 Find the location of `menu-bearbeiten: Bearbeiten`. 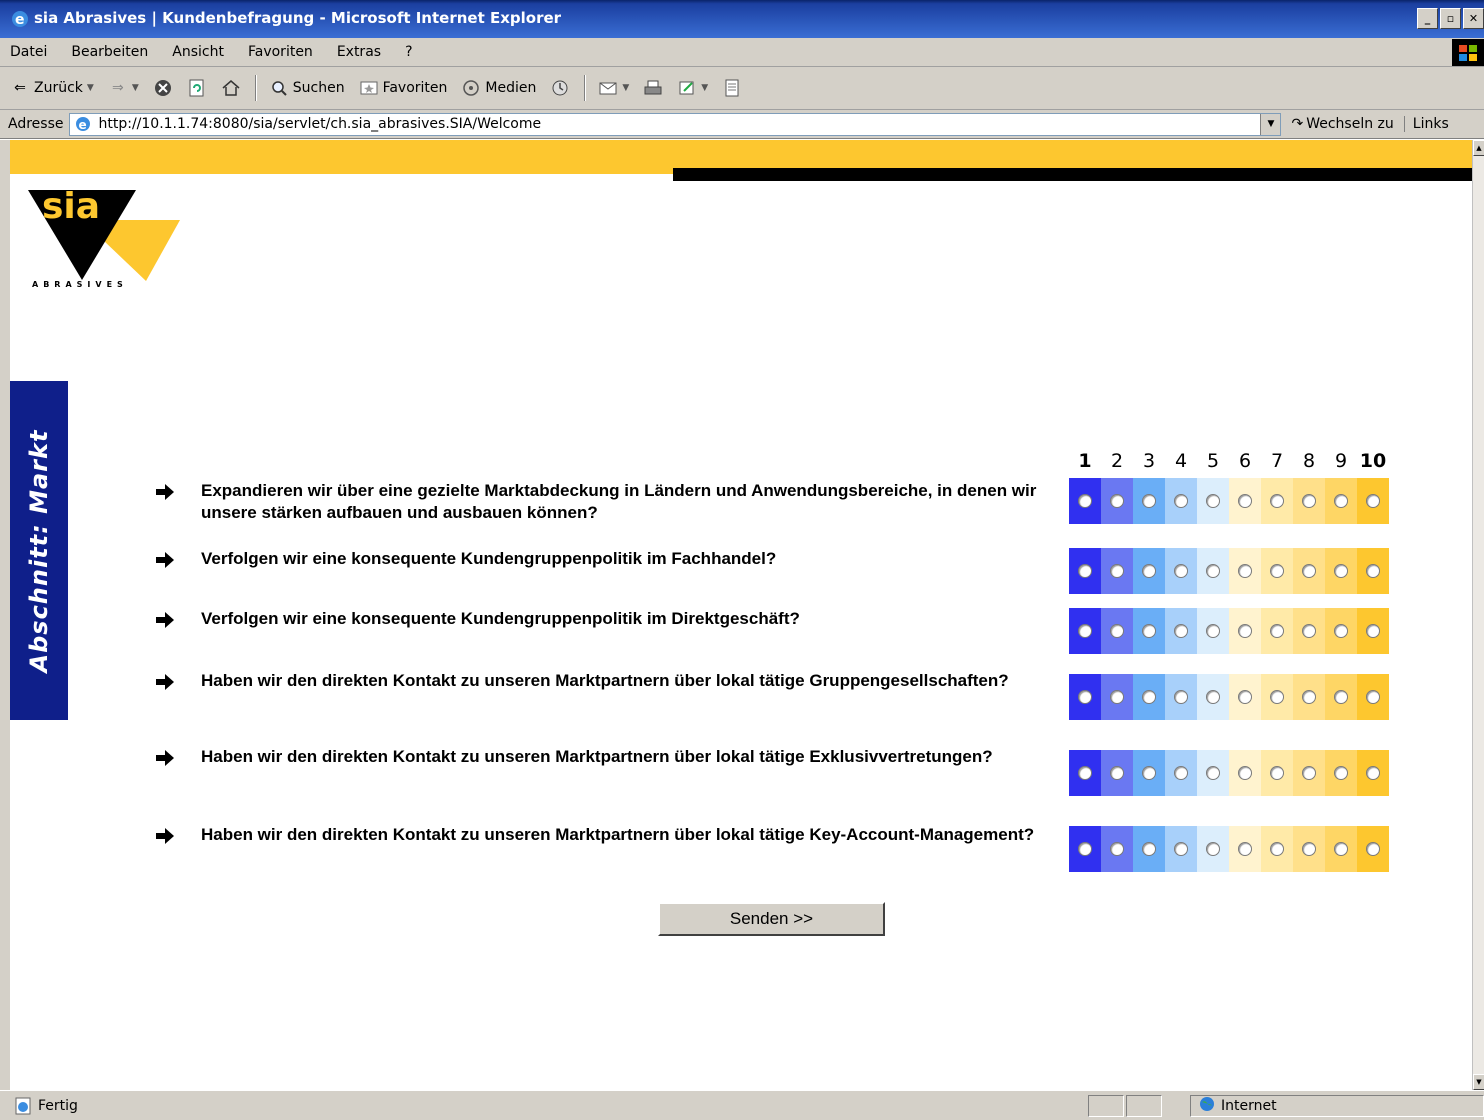

menu-bearbeiten: Bearbeiten is located at coordinates (109, 52).